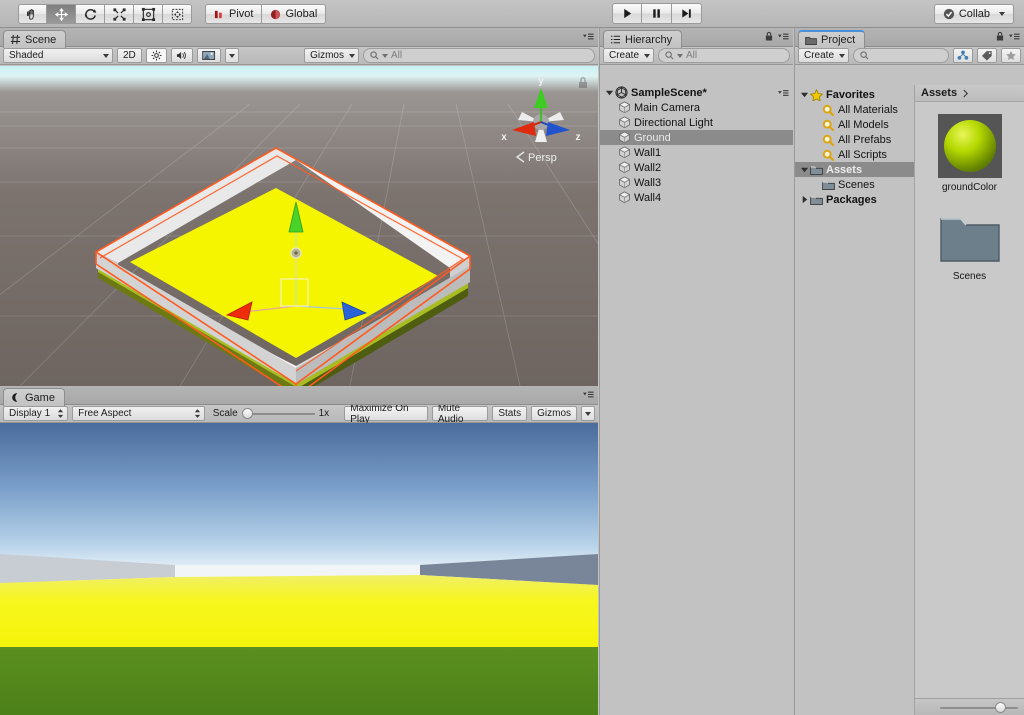 Image resolution: width=1024 pixels, height=715 pixels. Describe the element at coordinates (30, 413) in the screenshot. I see `display-label: Display 1` at that location.